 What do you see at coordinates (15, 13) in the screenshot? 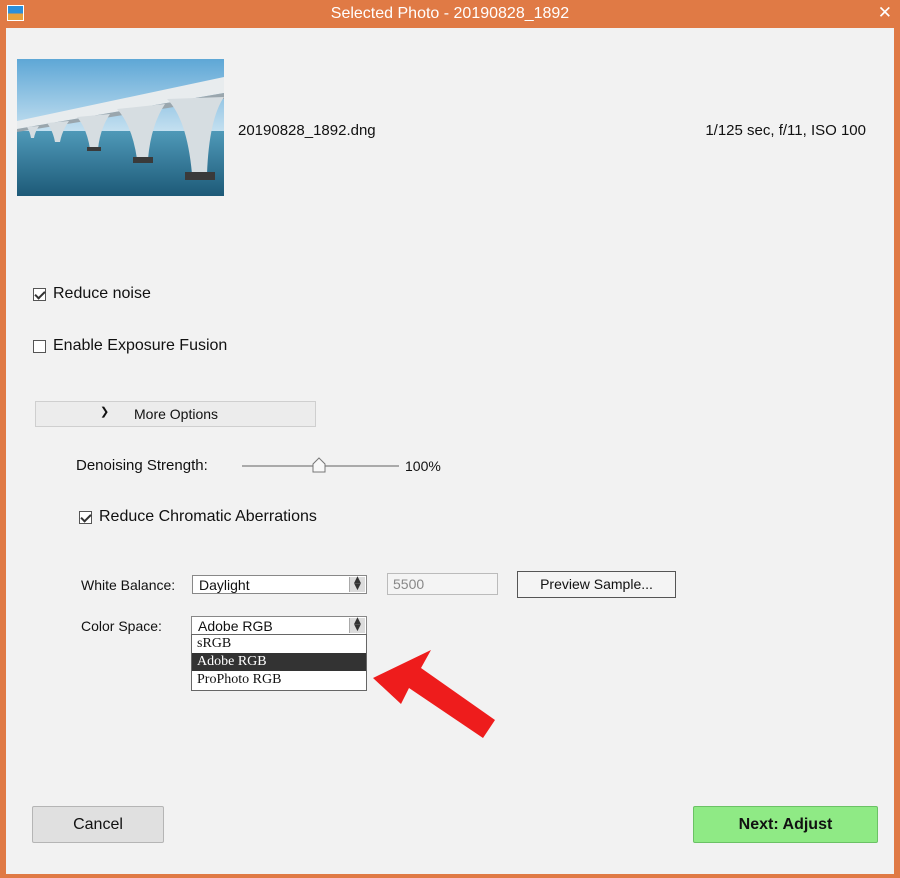
I see `app-icon` at bounding box center [15, 13].